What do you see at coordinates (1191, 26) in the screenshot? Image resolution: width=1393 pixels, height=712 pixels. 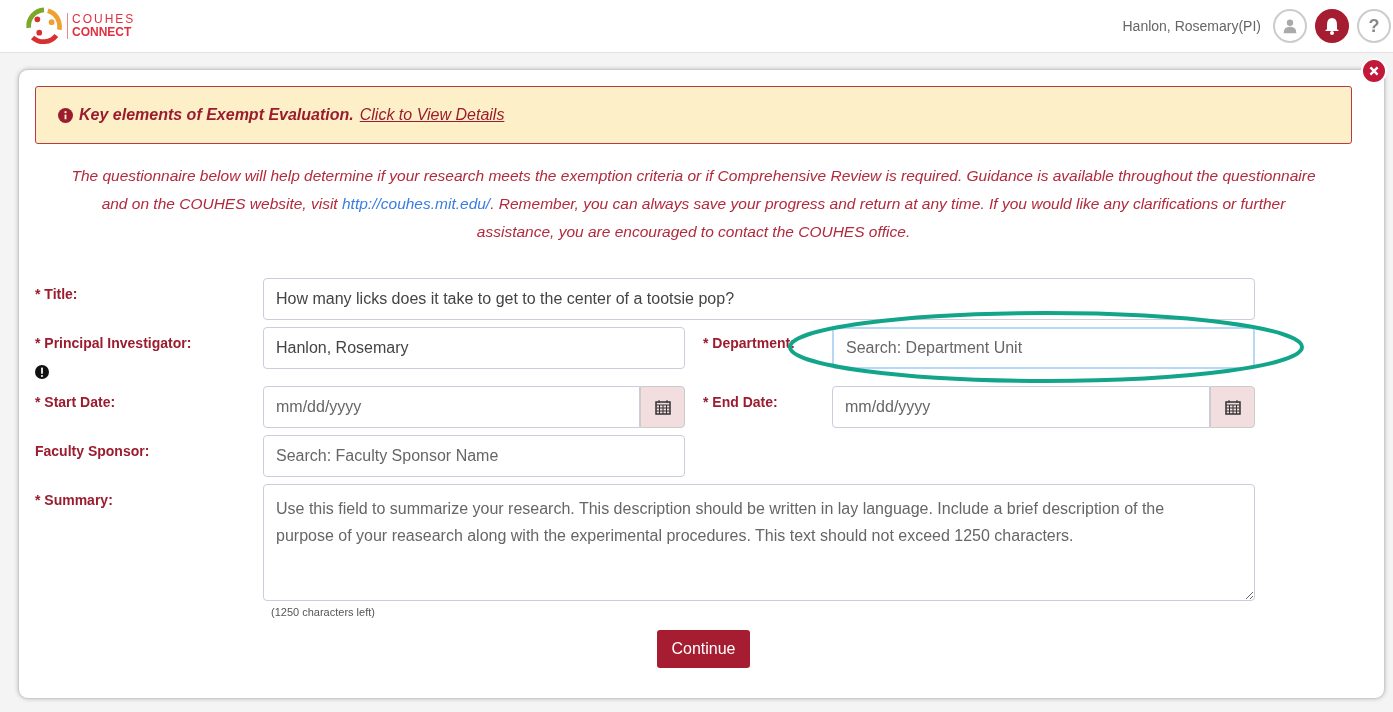 I see `user-name: Hanlon, Rosemary(PI)` at bounding box center [1191, 26].